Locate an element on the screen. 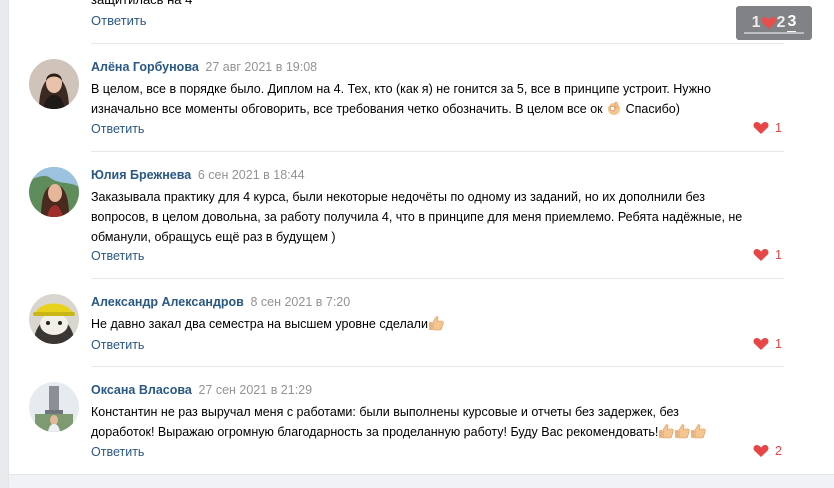 The image size is (834, 488). comment-line: обманули, обращусь ещё раз в будущем ) is located at coordinates (213, 237).